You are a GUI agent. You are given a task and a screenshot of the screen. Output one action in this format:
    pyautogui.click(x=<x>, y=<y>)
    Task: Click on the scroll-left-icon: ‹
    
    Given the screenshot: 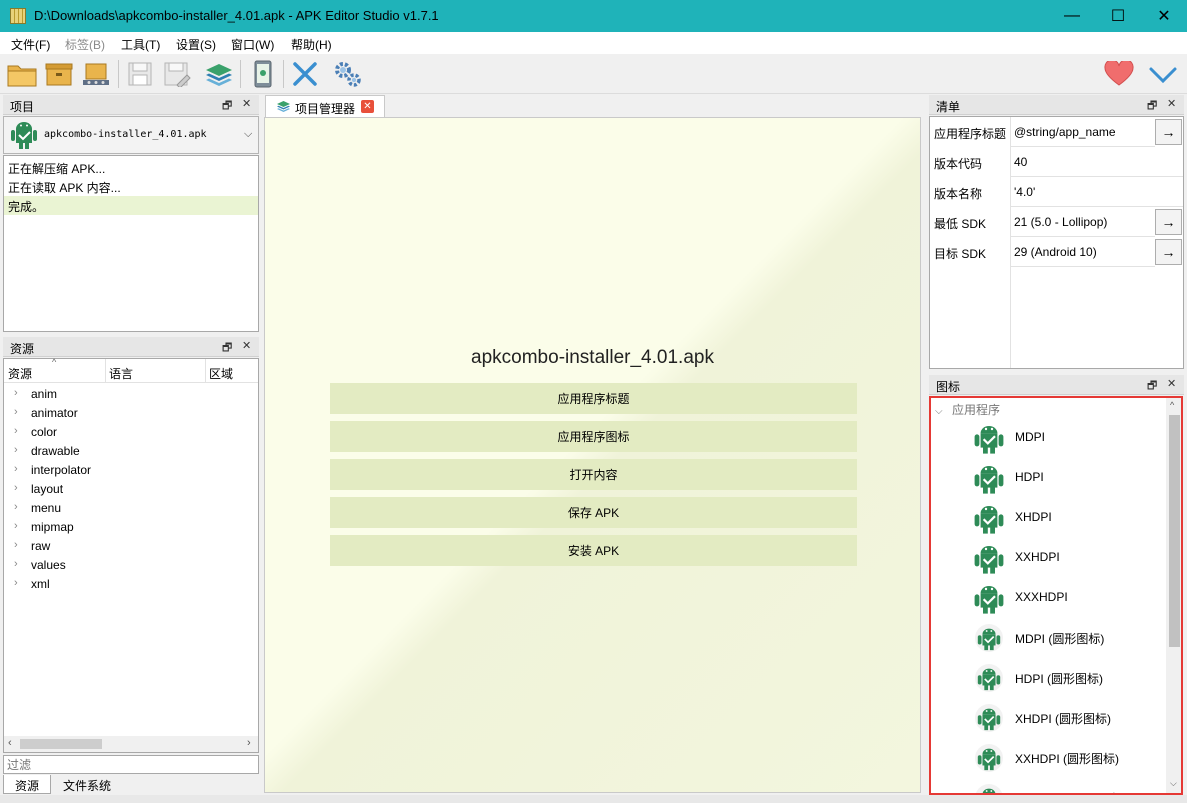 What is the action you would take?
    pyautogui.click(x=10, y=743)
    